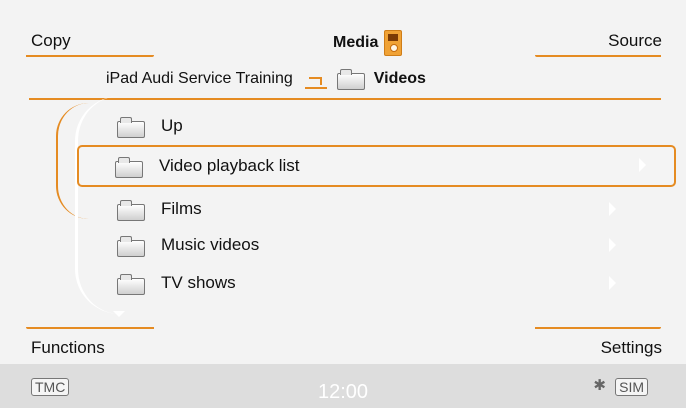  What do you see at coordinates (90, 328) in the screenshot?
I see `functions-underline` at bounding box center [90, 328].